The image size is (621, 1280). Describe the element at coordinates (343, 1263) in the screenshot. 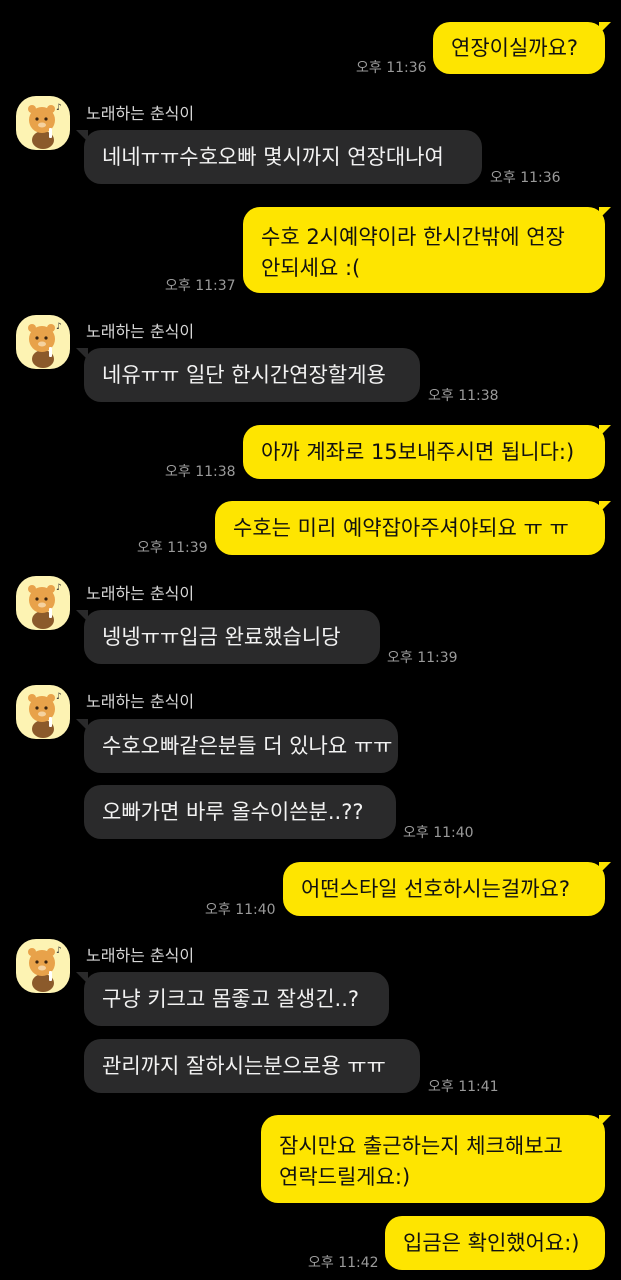

I see `message-time: 오후 11:42` at that location.